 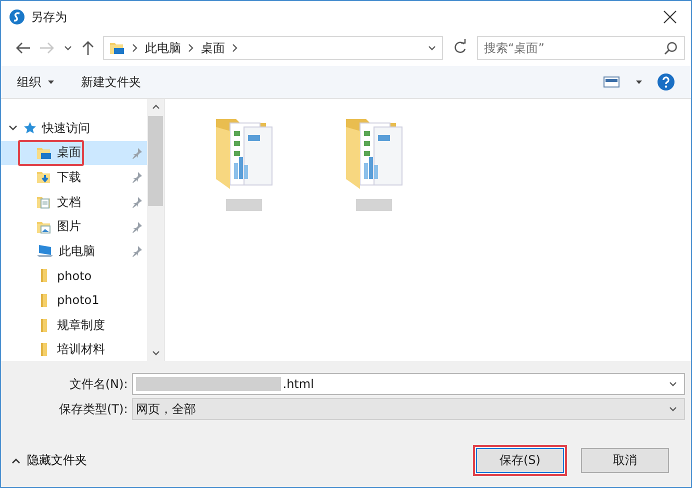 What do you see at coordinates (45, 251) in the screenshot?
I see `computer-icon` at bounding box center [45, 251].